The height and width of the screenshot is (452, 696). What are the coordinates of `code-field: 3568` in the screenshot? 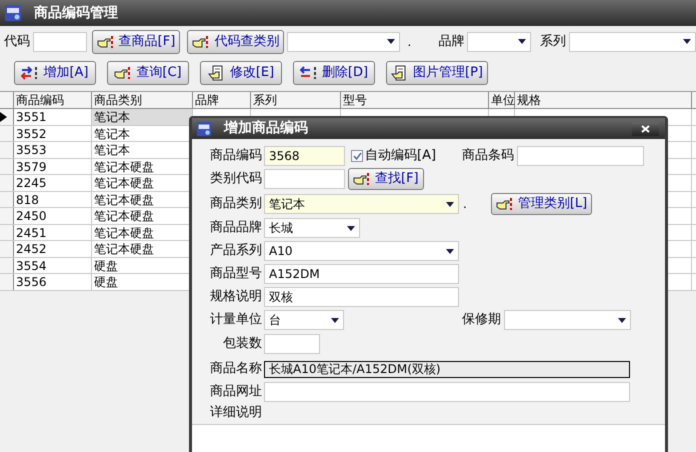 It's located at (304, 156).